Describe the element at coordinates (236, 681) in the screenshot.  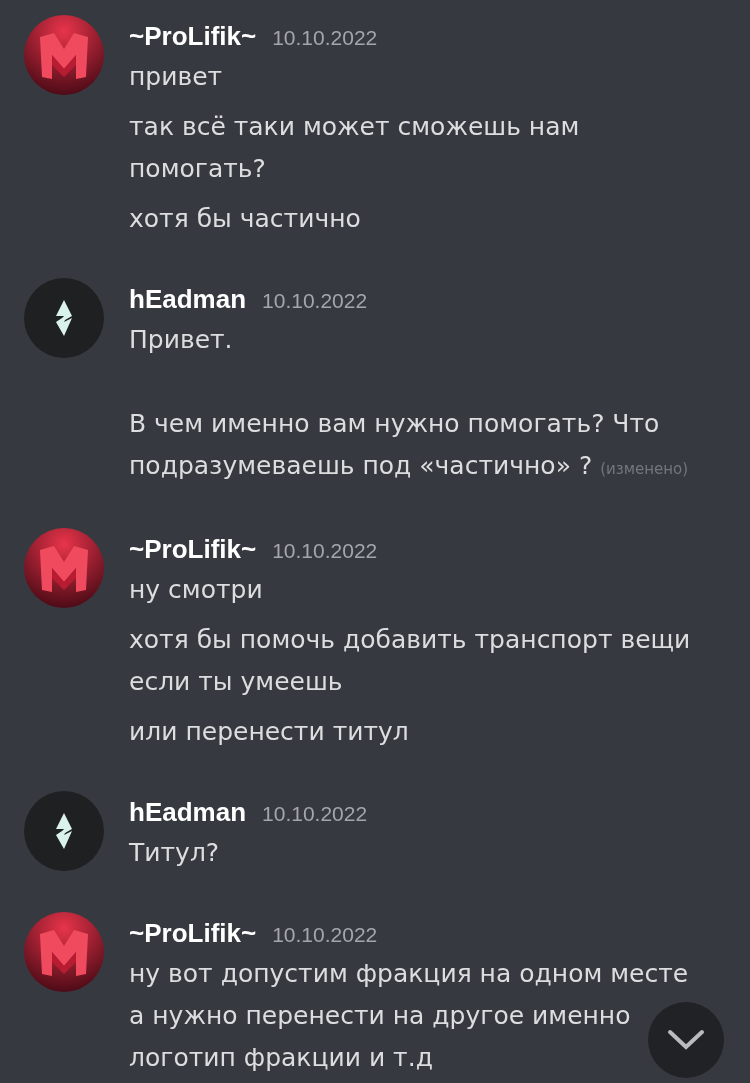
I see `message-text: если ты умеешь` at that location.